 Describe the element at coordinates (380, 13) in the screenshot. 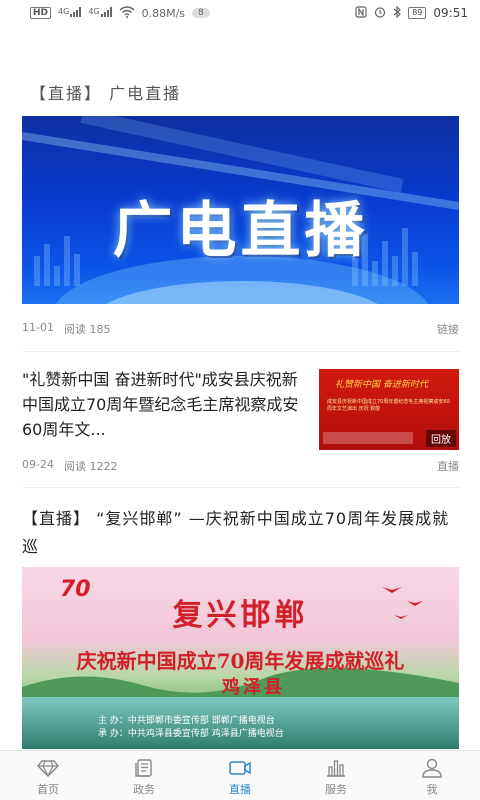

I see `alarm-icon` at that location.